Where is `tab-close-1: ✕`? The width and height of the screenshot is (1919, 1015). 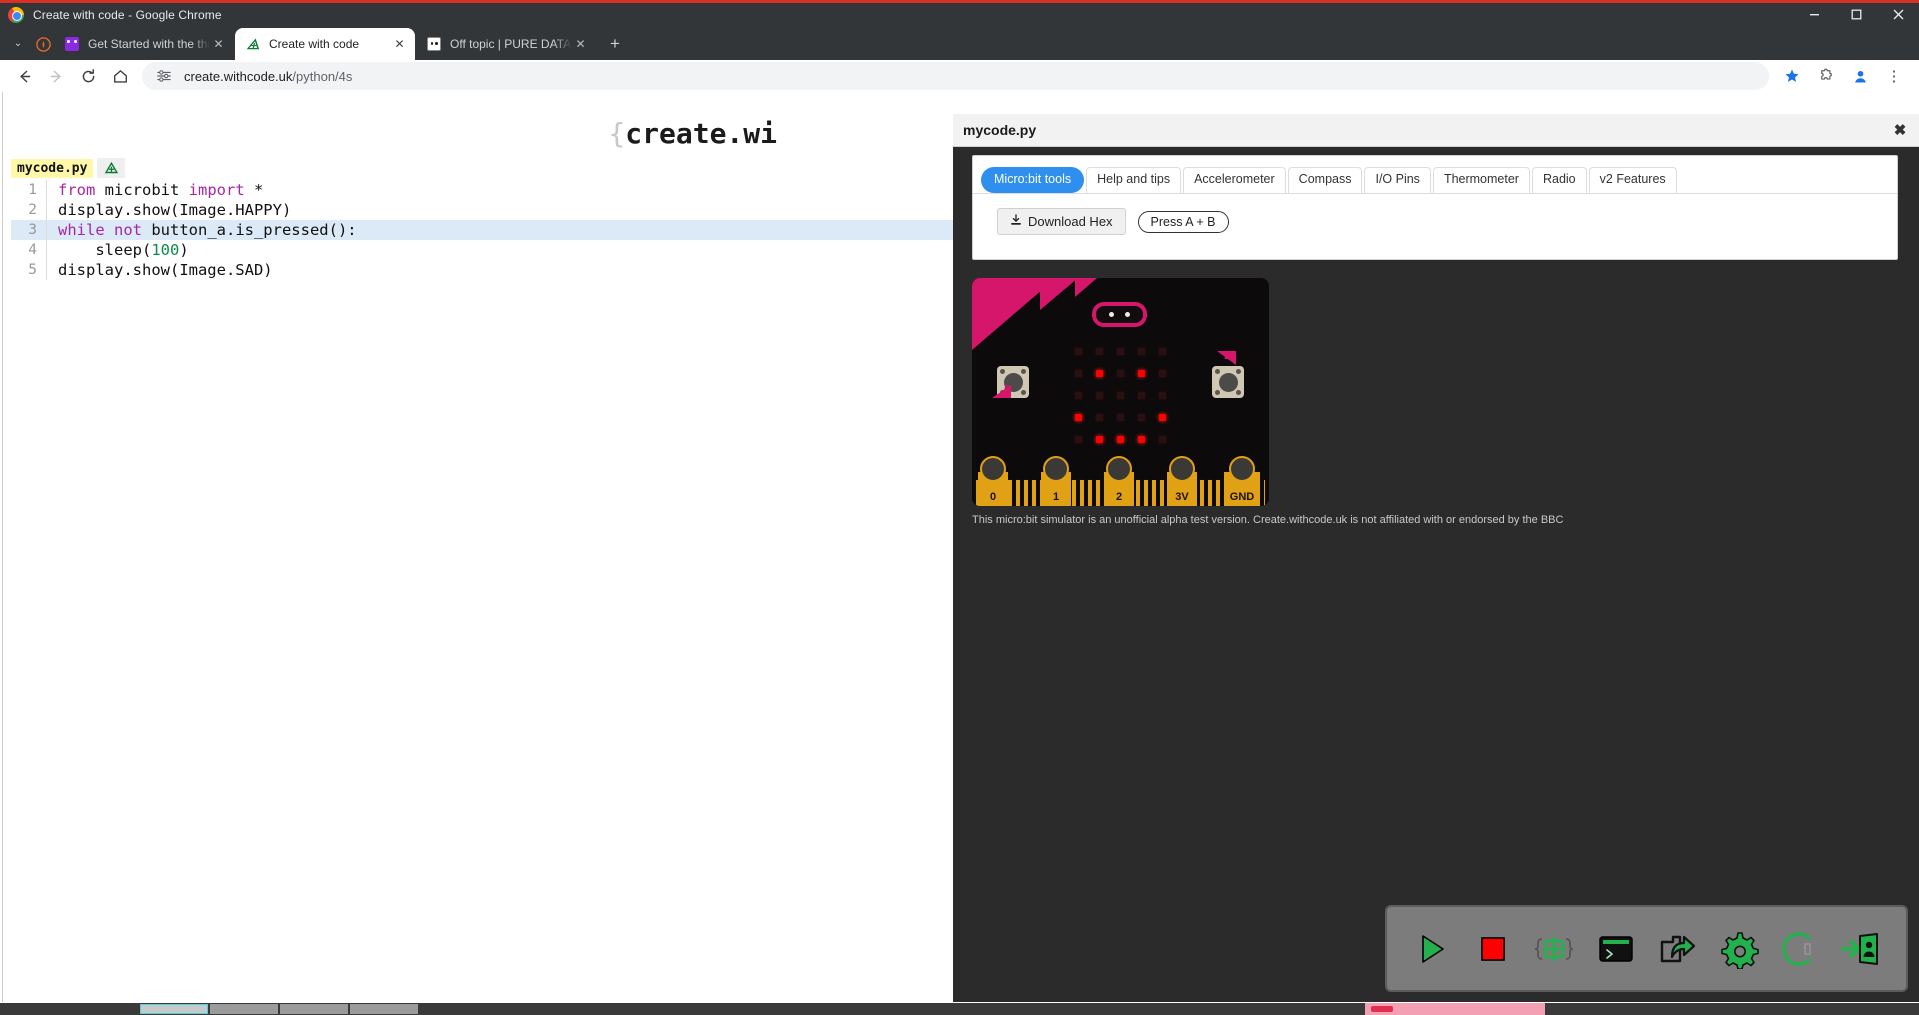
tab-close-1: ✕ is located at coordinates (399, 44).